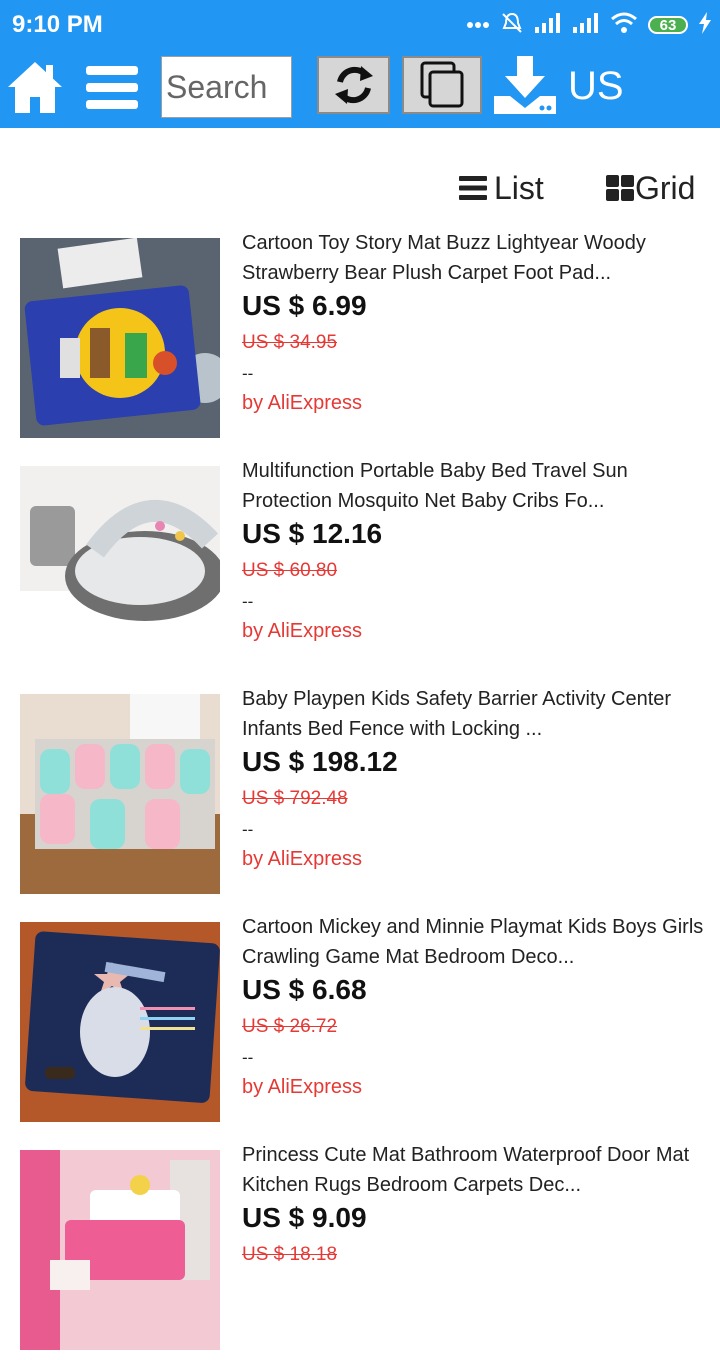  What do you see at coordinates (620, 188) in the screenshot?
I see `grid-icon` at bounding box center [620, 188].